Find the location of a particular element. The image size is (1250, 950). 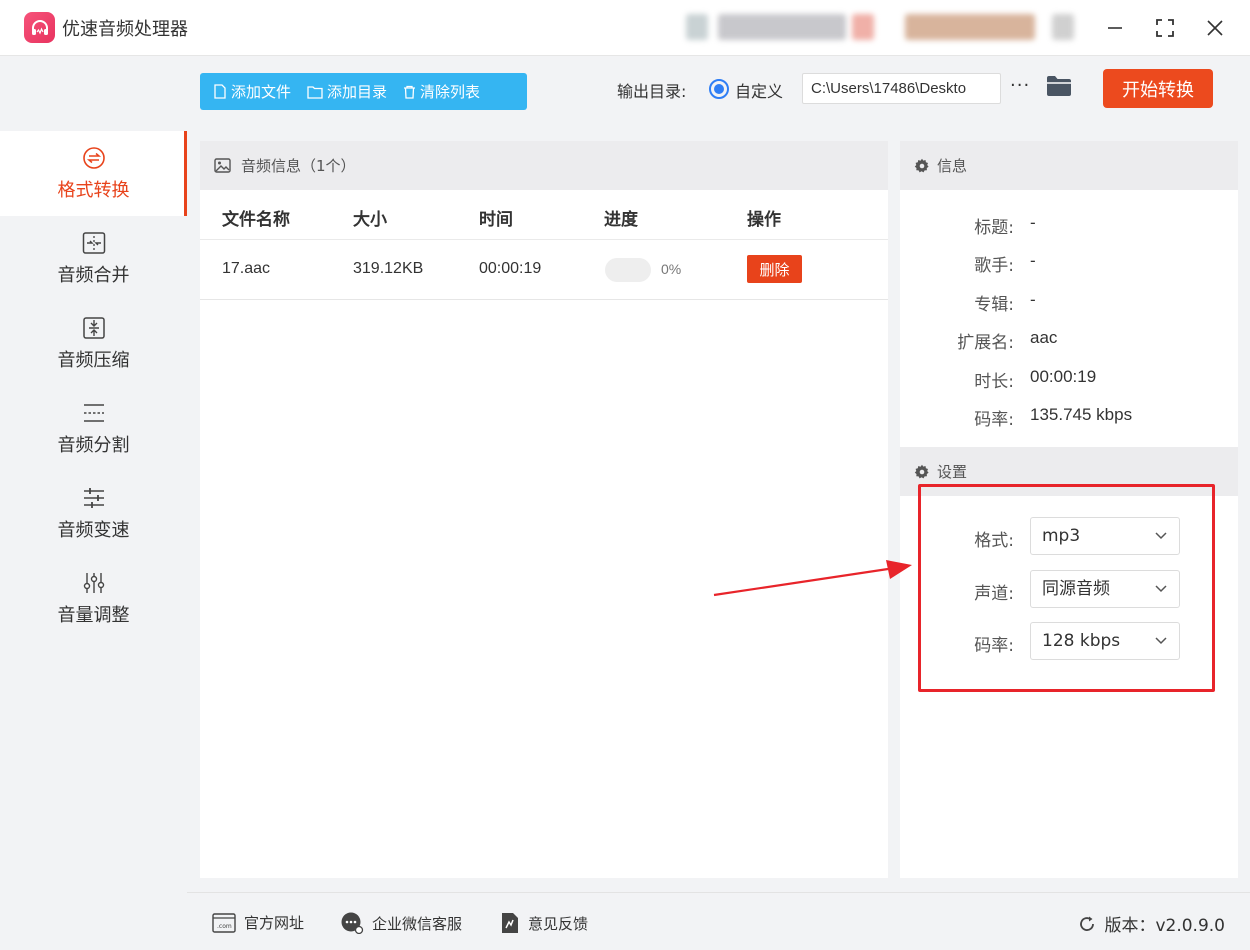

add-directory-button: 添加目录 is located at coordinates (347, 91).